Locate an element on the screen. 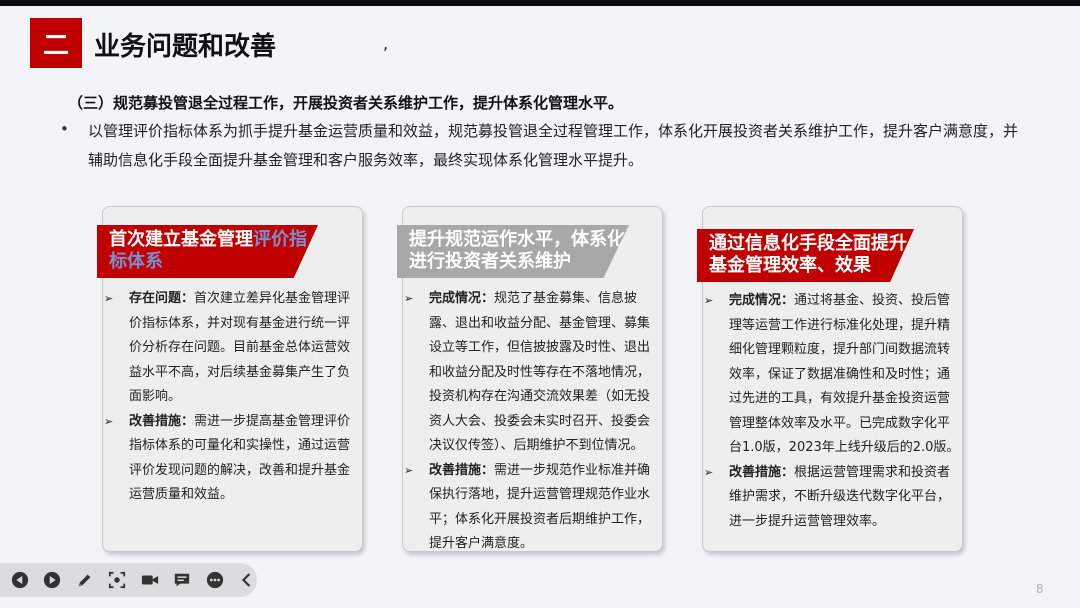  stray-mark: , is located at coordinates (386, 43).